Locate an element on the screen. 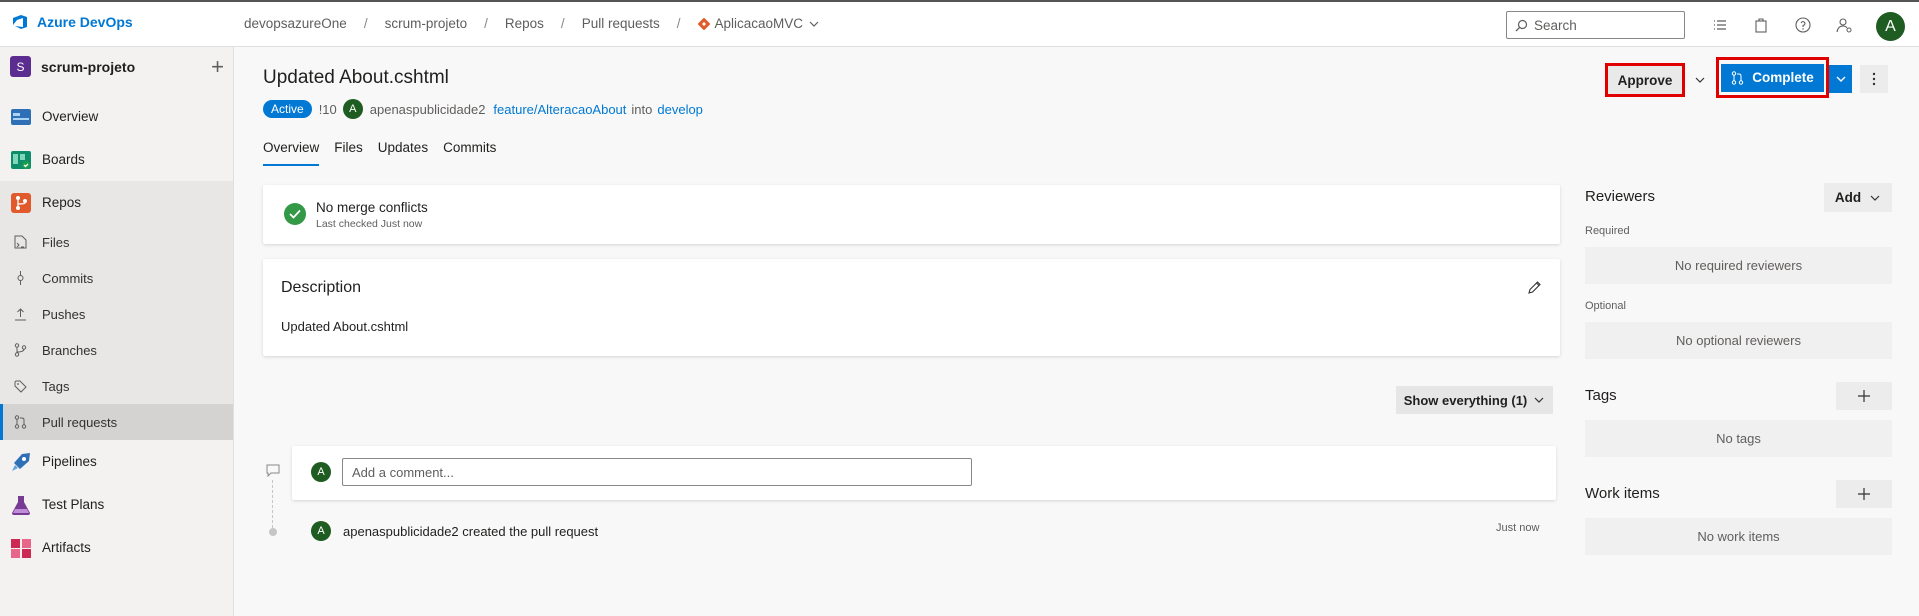 This screenshot has height=616, width=1919. tab-commits: Commits is located at coordinates (469, 153).